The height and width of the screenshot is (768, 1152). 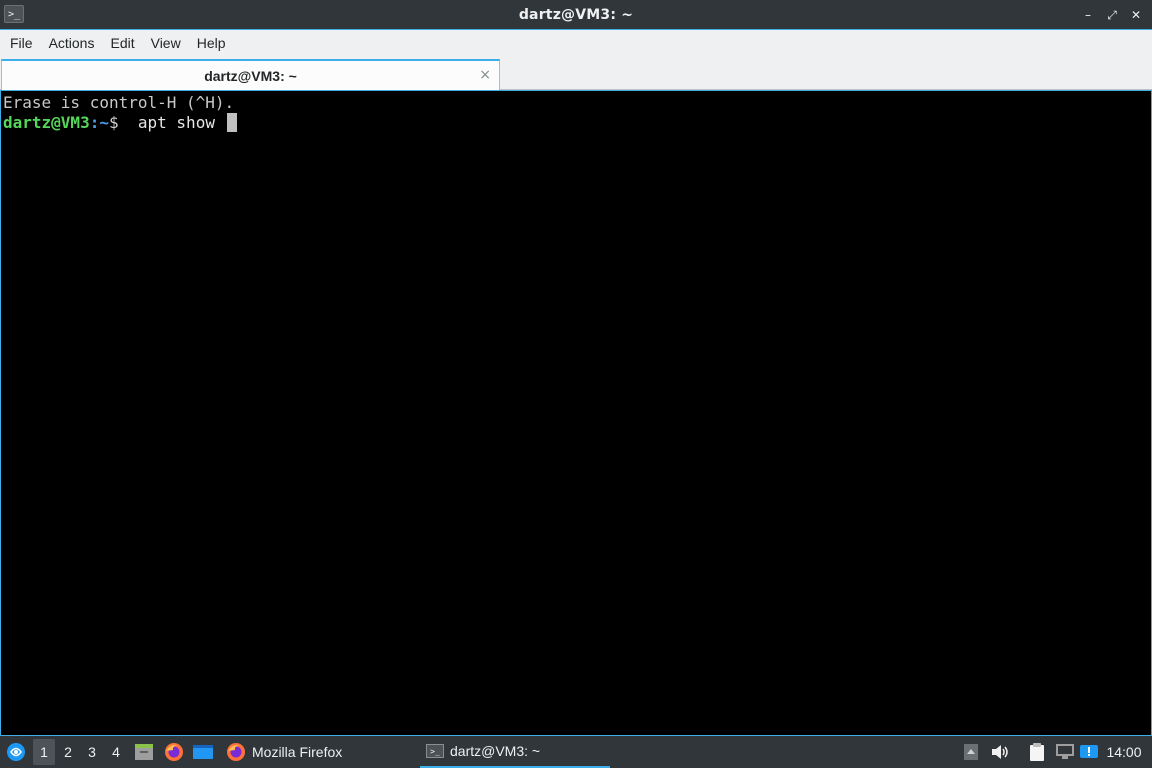 I want to click on terminal-prompt-line: dartz@VM3:~$ apt show, so click(x=576, y=123).